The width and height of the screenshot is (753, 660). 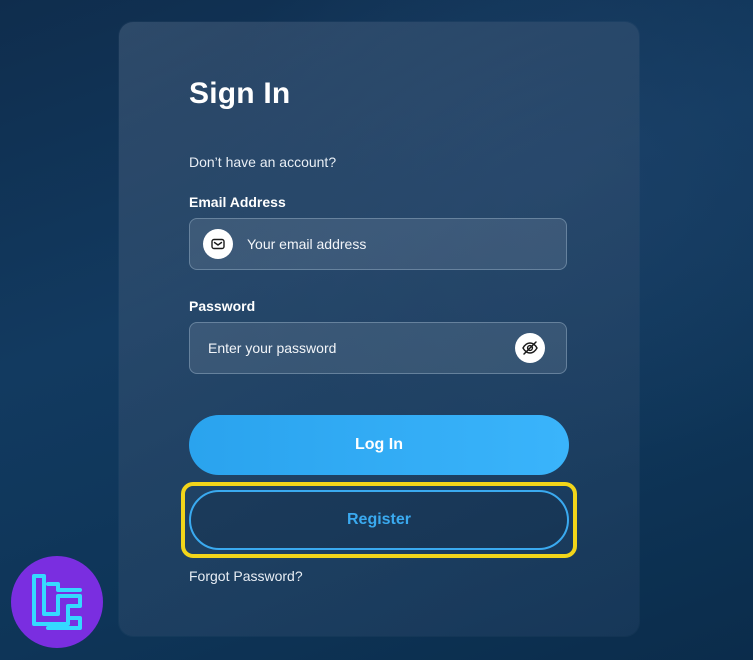 I want to click on eye-slash-icon, so click(x=530, y=348).